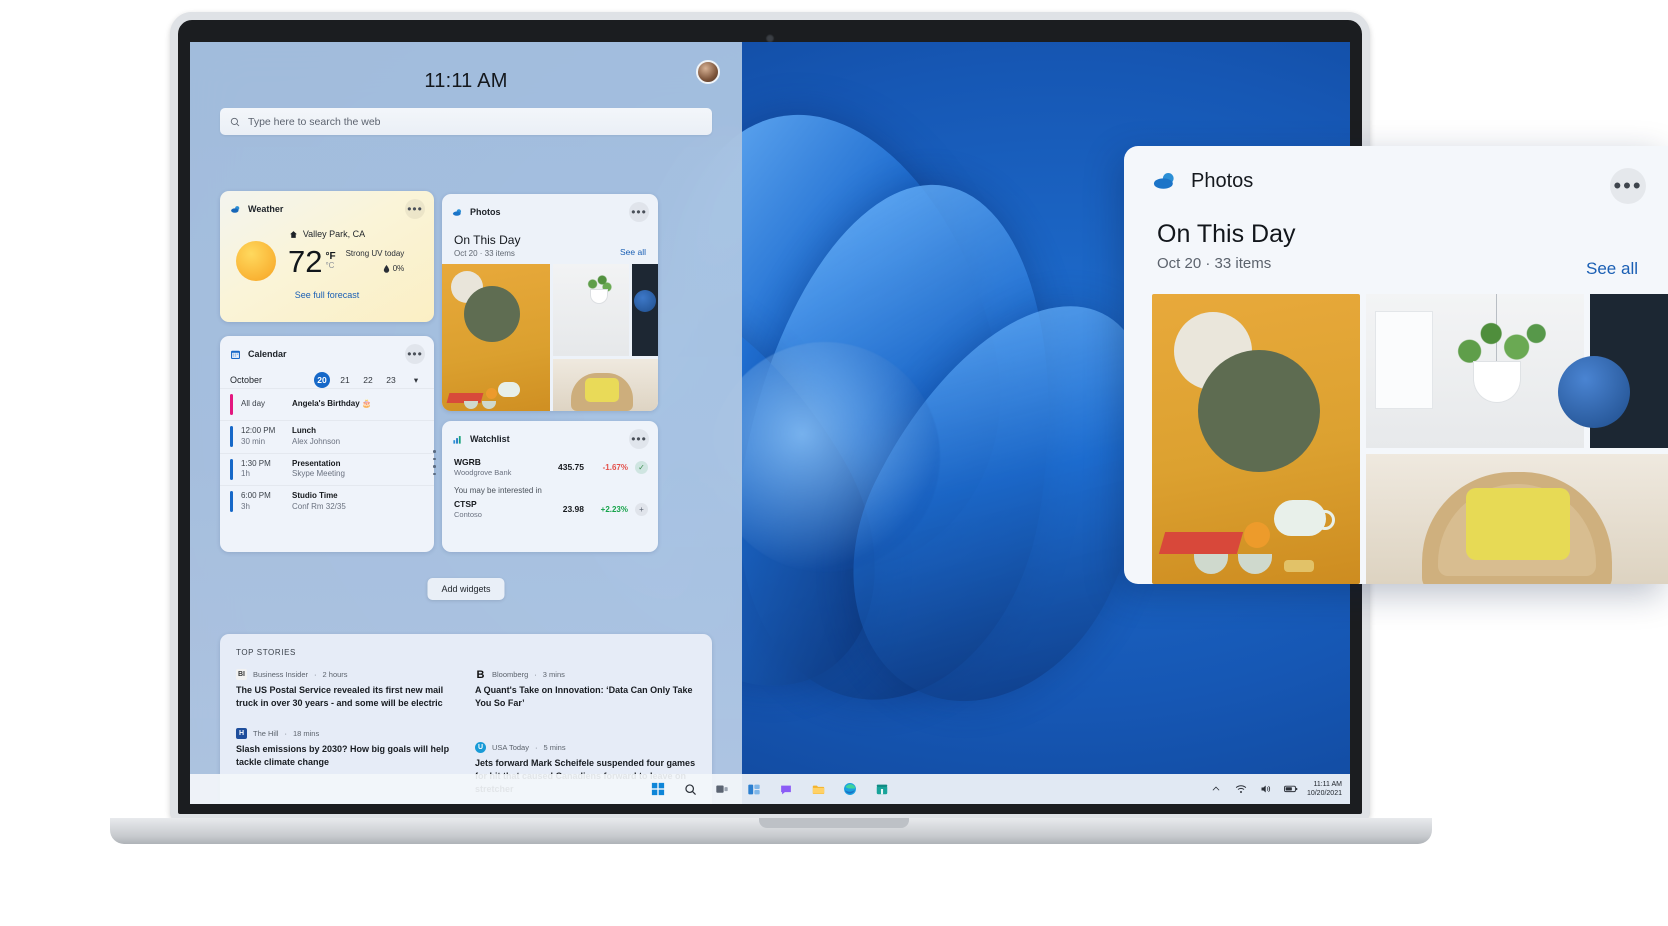 Image resolution: width=1668 pixels, height=926 pixels. What do you see at coordinates (375, 261) in the screenshot?
I see `weather-details: Strong UV today 0%` at bounding box center [375, 261].